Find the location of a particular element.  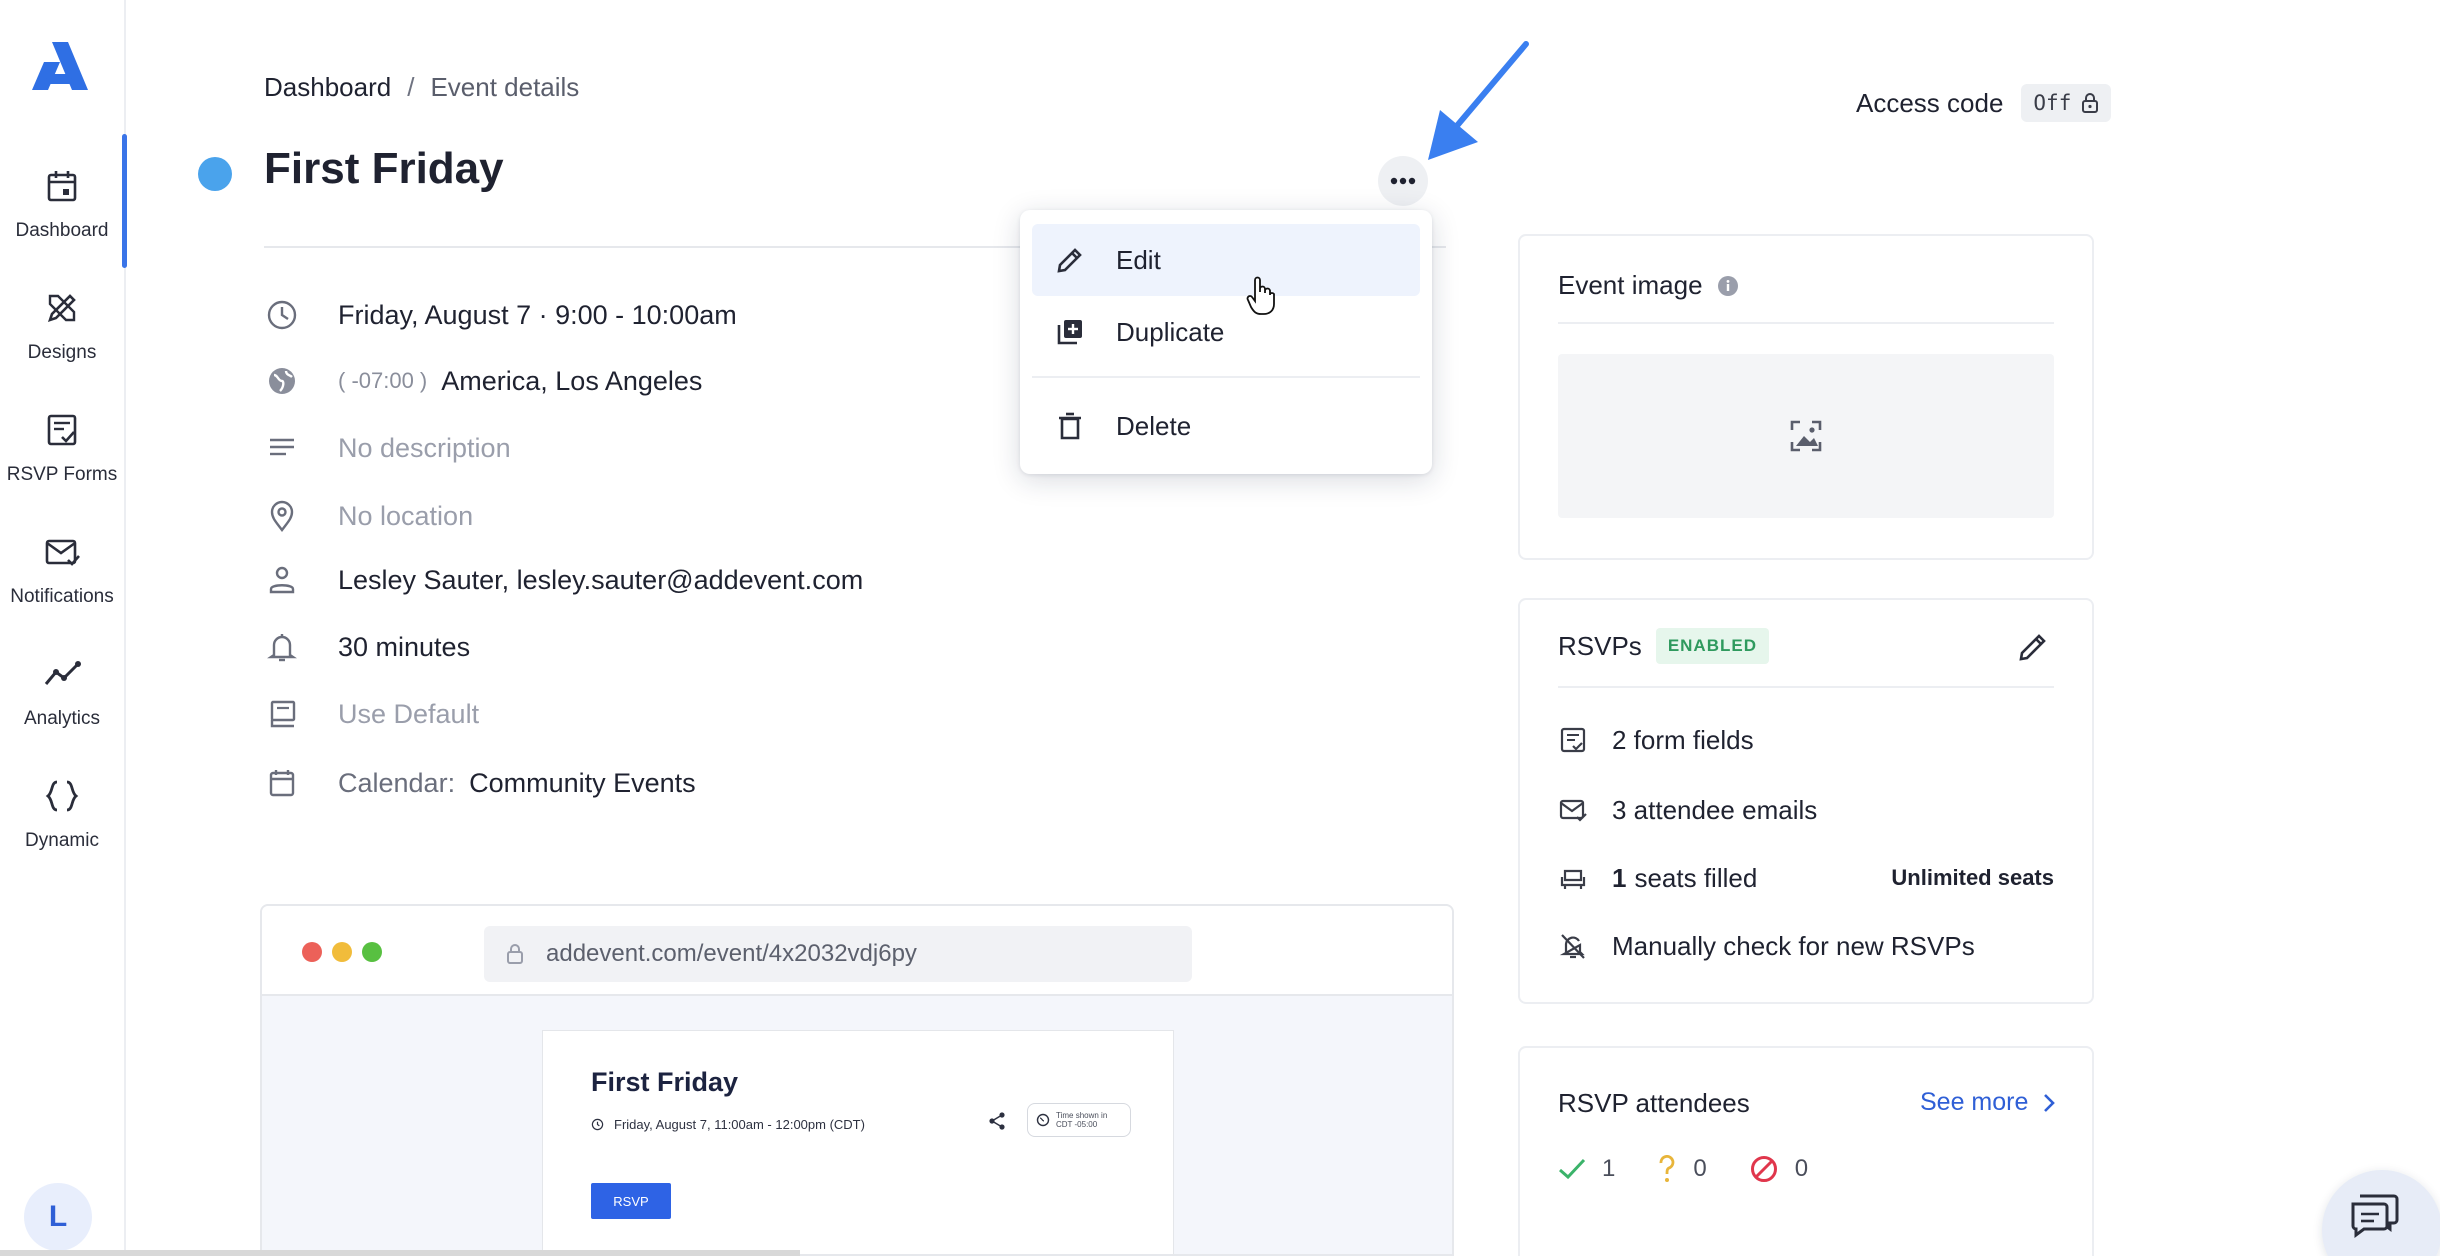

access-code: Access code Off is located at coordinates (1984, 103).